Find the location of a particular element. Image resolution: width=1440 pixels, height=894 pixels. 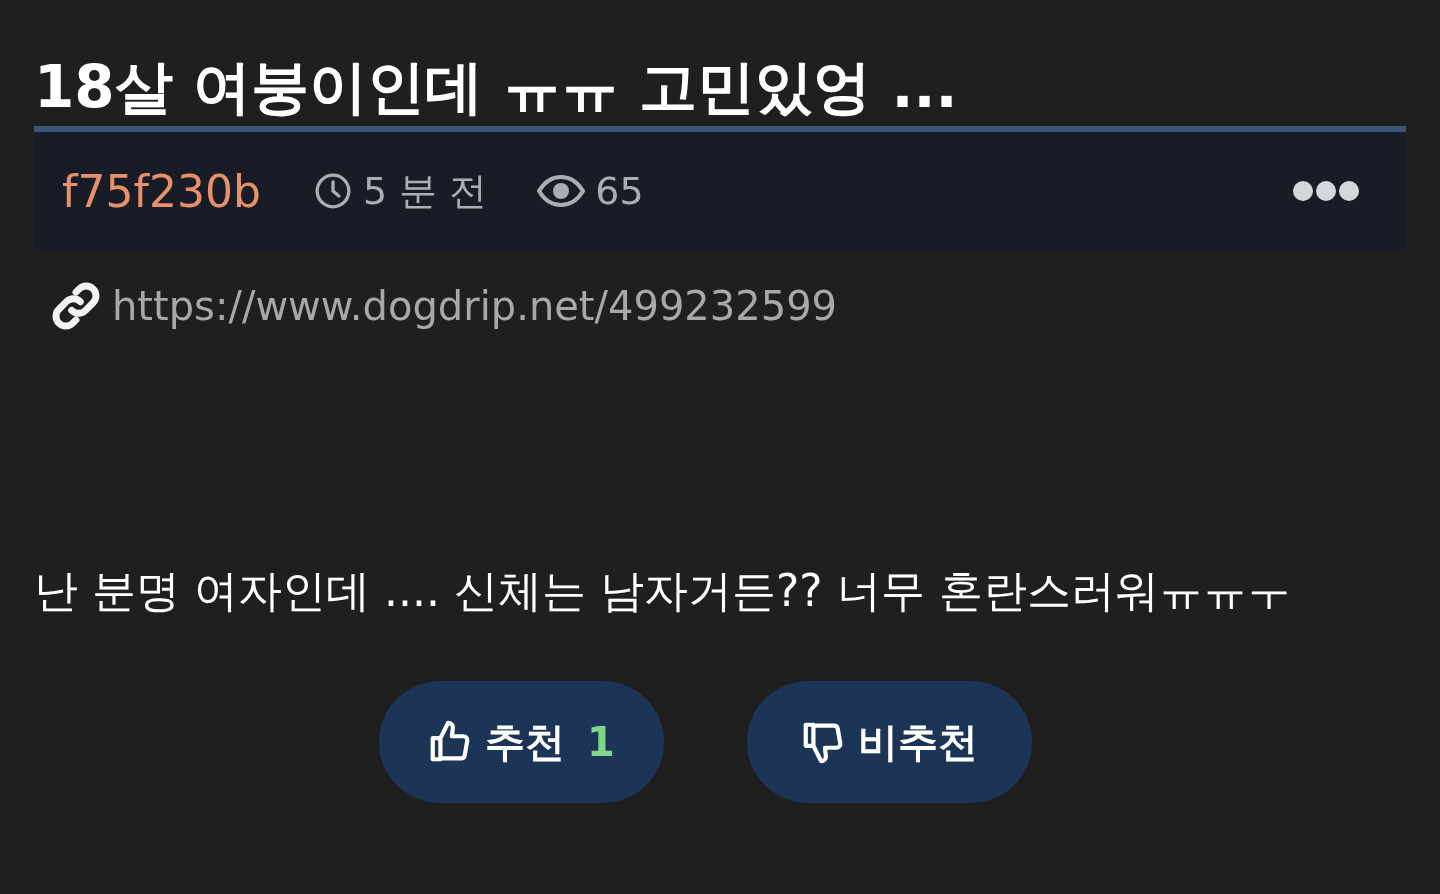

downvote-button: 비추천 is located at coordinates (889, 742).